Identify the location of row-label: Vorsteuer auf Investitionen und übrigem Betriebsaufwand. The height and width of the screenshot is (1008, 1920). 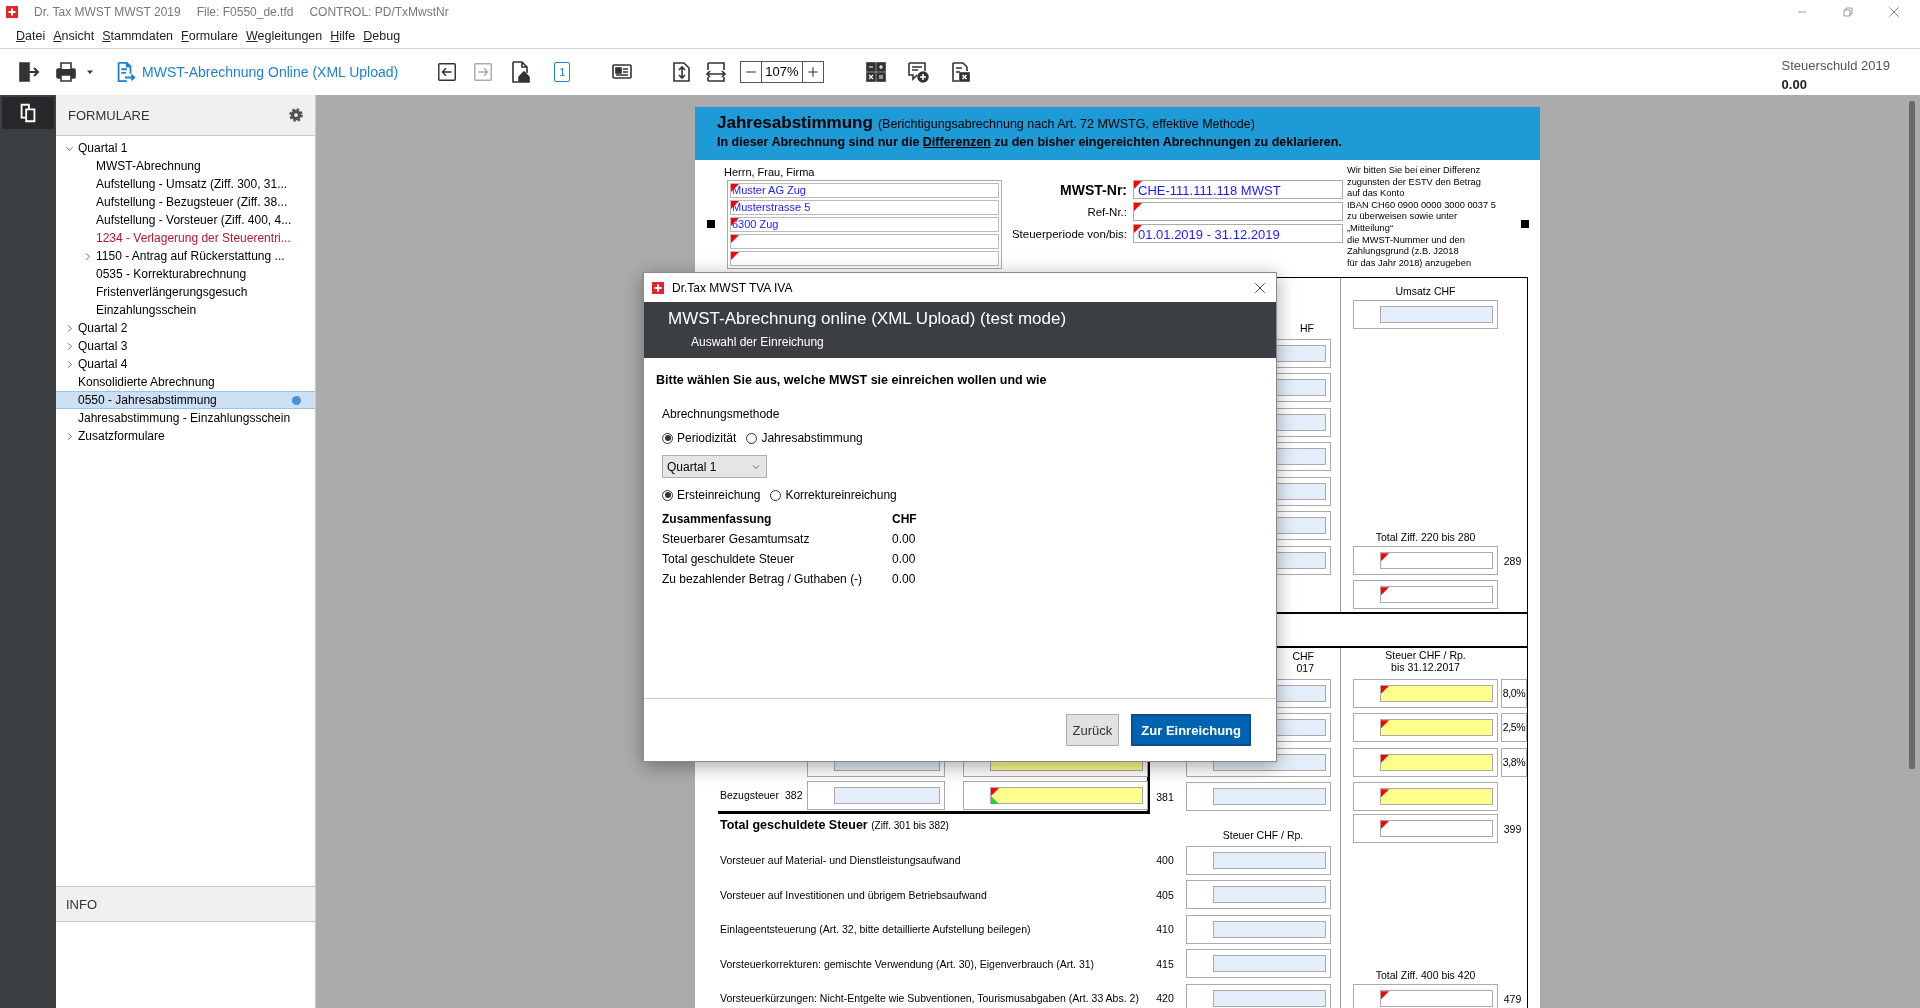
(853, 894).